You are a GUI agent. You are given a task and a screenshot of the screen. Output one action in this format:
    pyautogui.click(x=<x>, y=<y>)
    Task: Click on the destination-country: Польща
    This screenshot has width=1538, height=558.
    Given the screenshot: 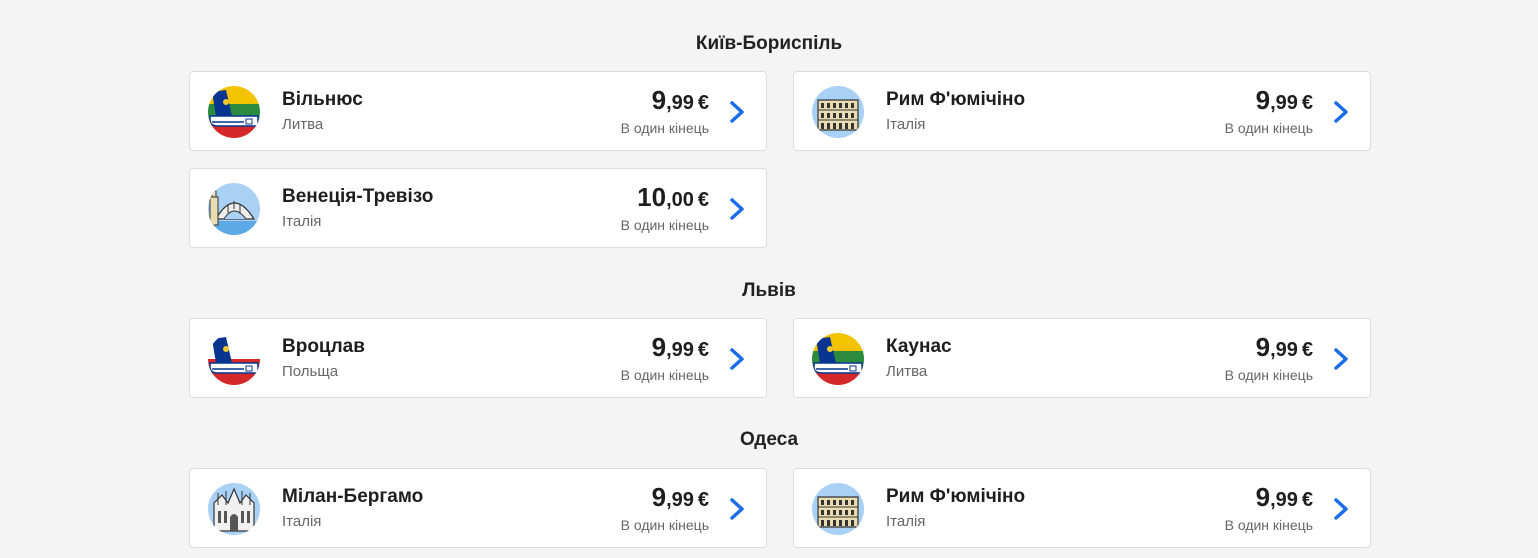 What is the action you would take?
    pyautogui.click(x=310, y=371)
    